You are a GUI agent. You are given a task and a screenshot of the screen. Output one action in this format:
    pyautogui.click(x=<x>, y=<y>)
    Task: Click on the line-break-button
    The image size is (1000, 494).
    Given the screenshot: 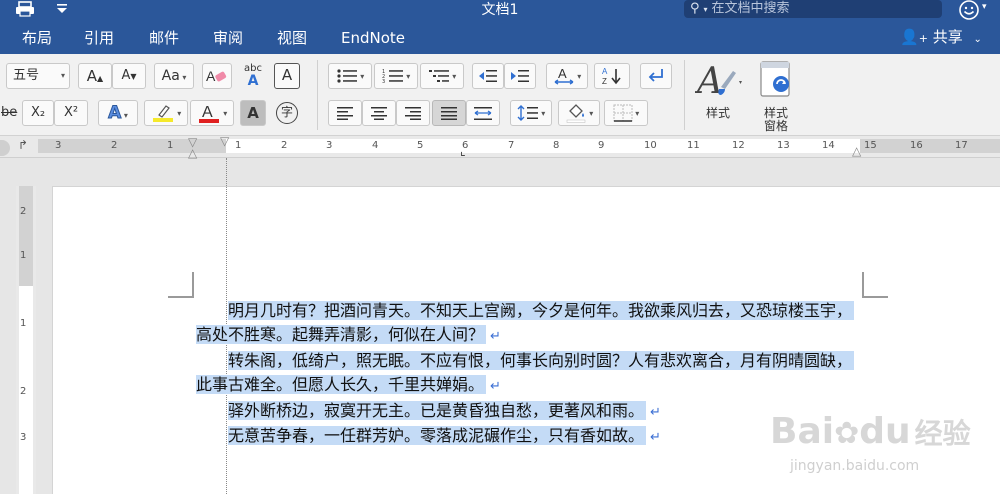 What is the action you would take?
    pyautogui.click(x=656, y=76)
    